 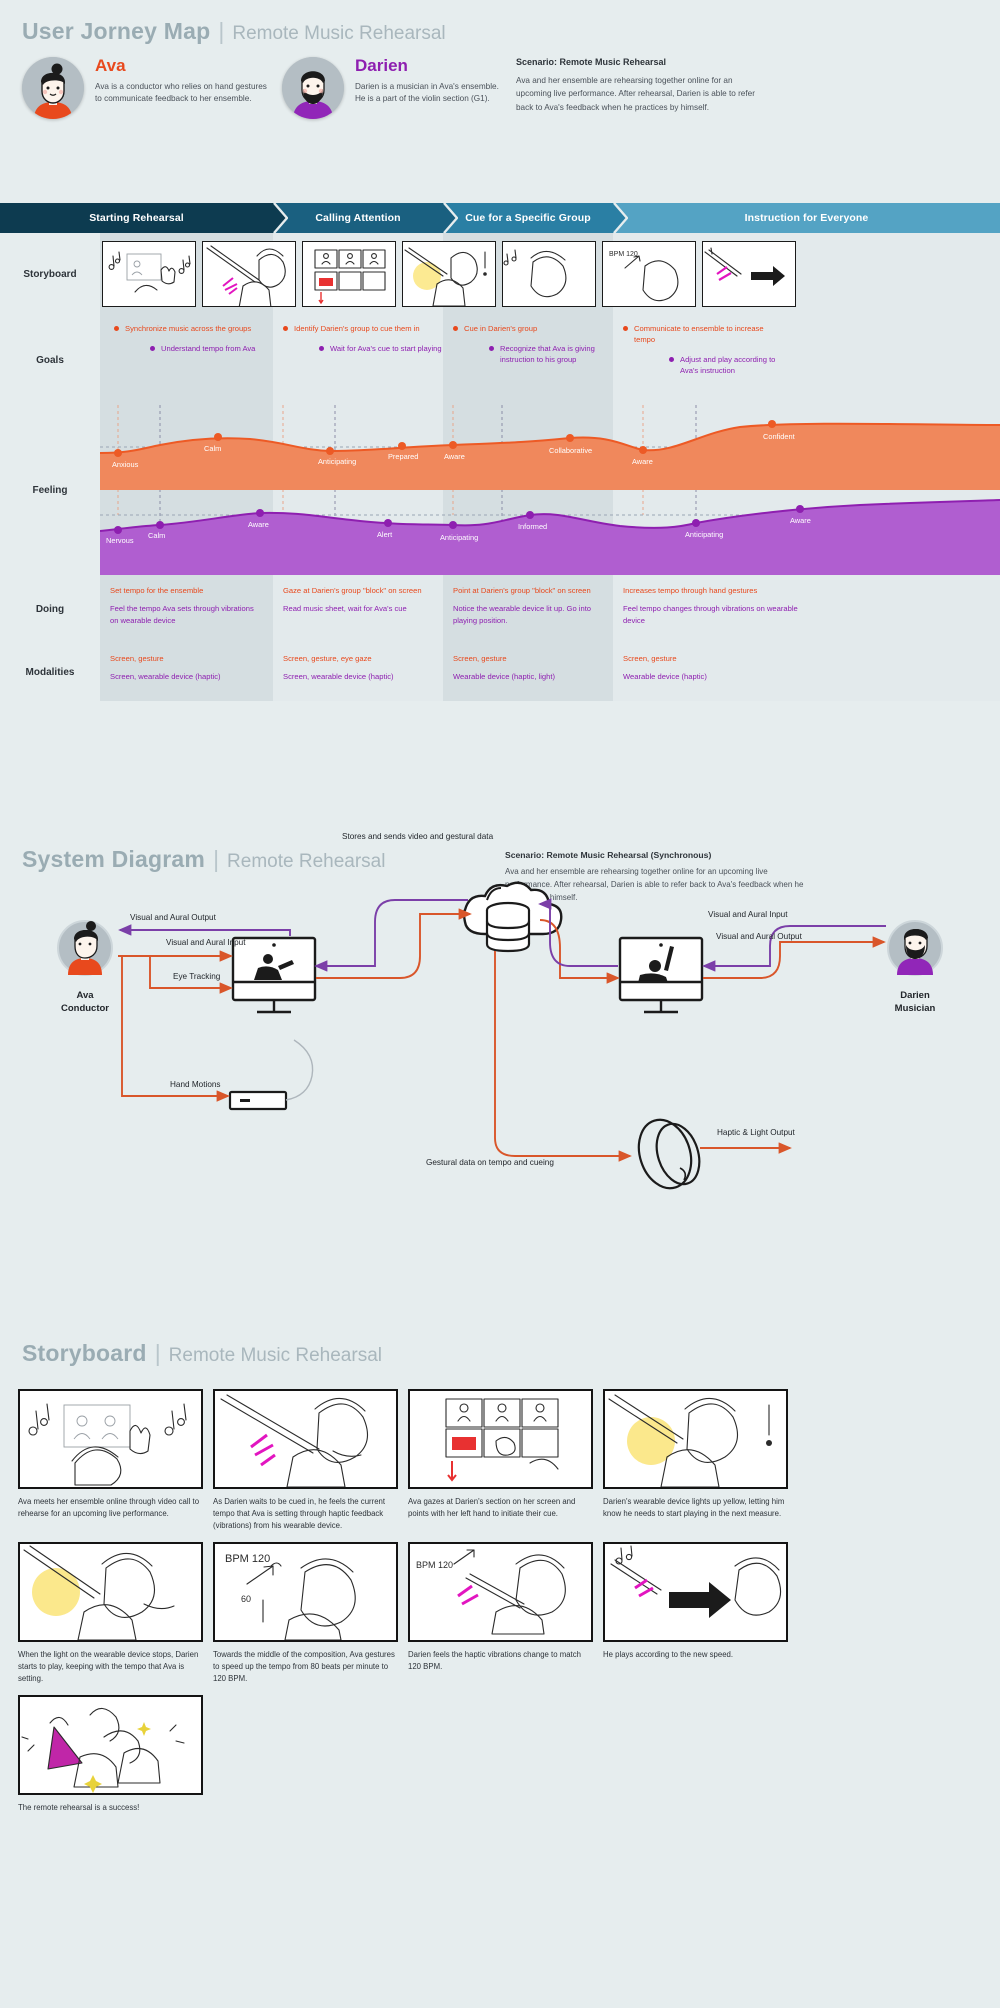 What do you see at coordinates (305, 1592) in the screenshot?
I see `storyboard-frame: BPM 120 60` at bounding box center [305, 1592].